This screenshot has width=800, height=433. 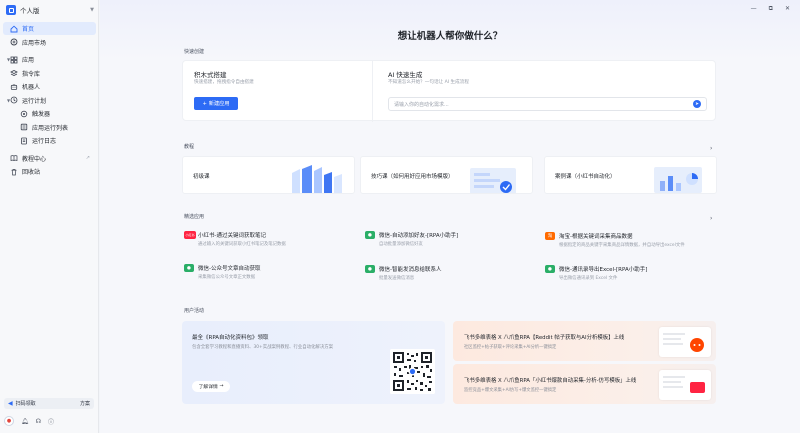 What do you see at coordinates (14, 172) in the screenshot?
I see `trash-icon` at bounding box center [14, 172].